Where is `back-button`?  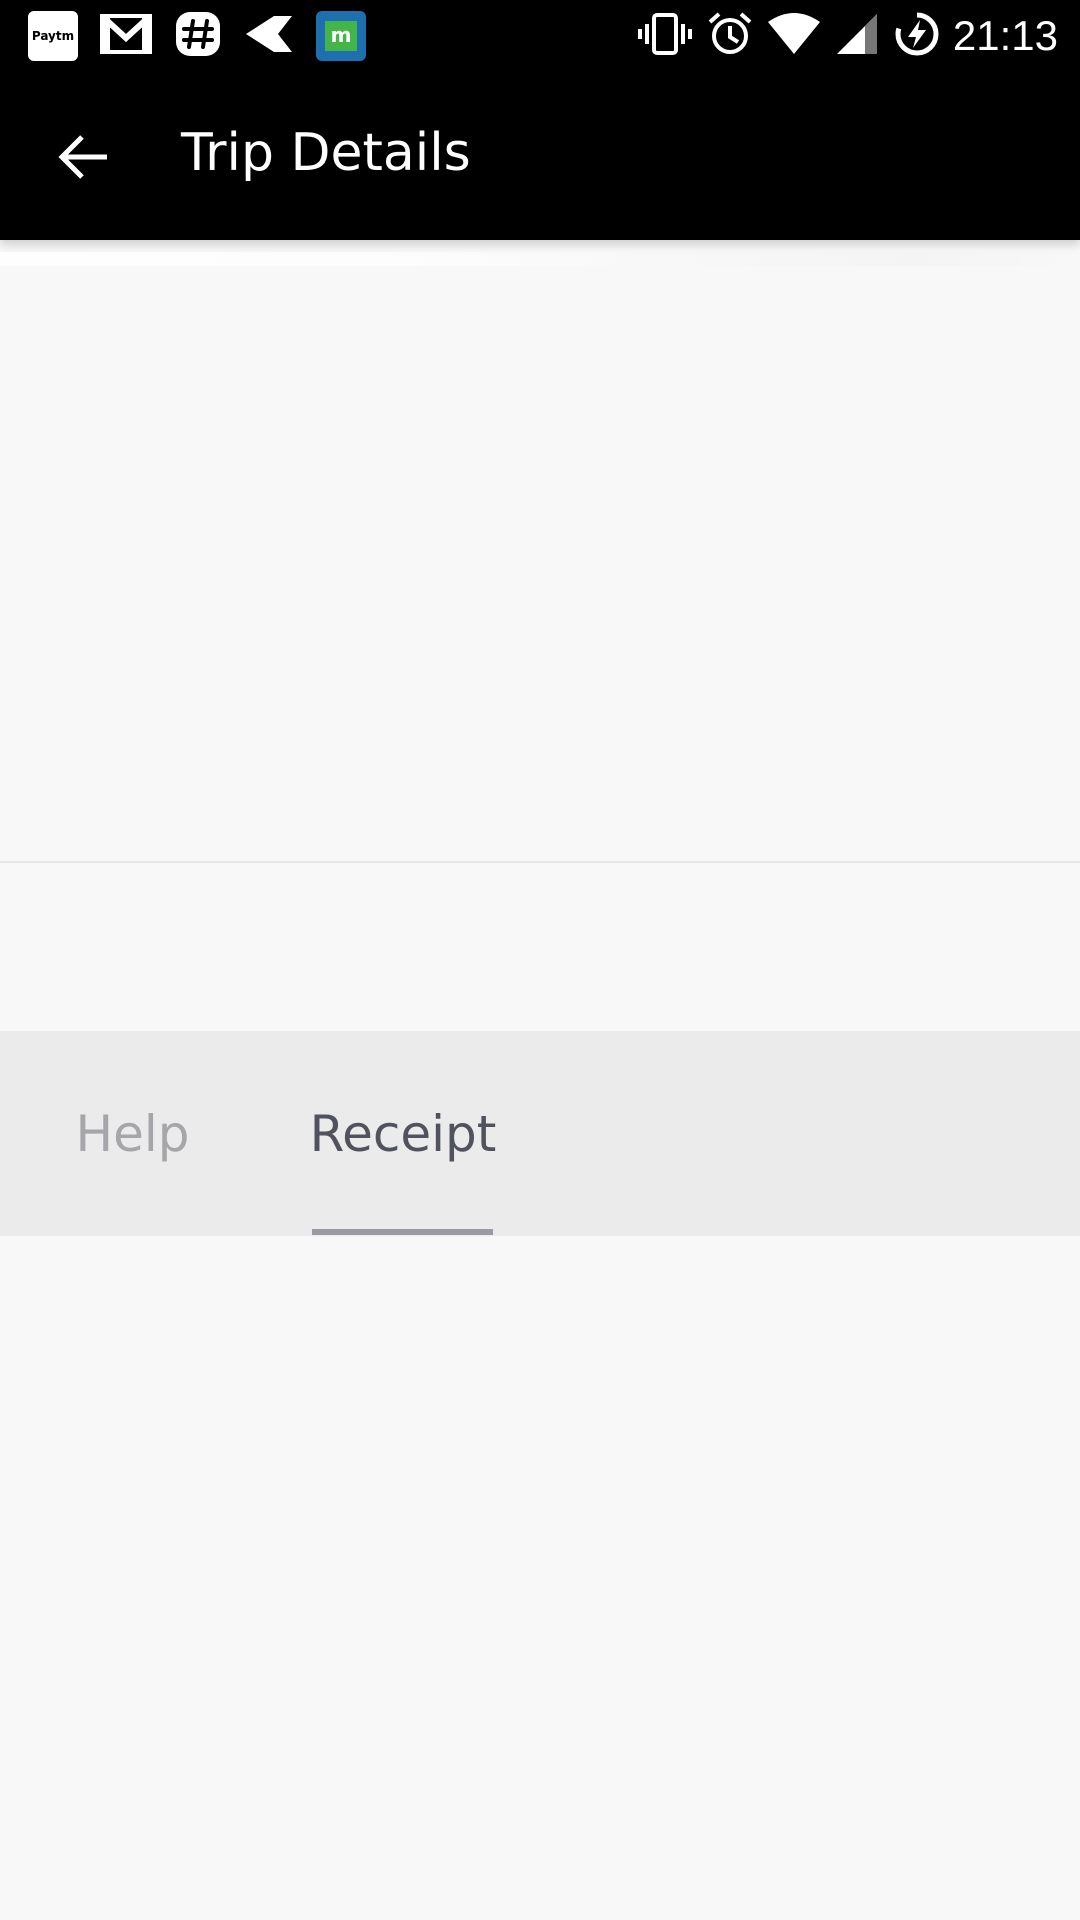 back-button is located at coordinates (83, 157).